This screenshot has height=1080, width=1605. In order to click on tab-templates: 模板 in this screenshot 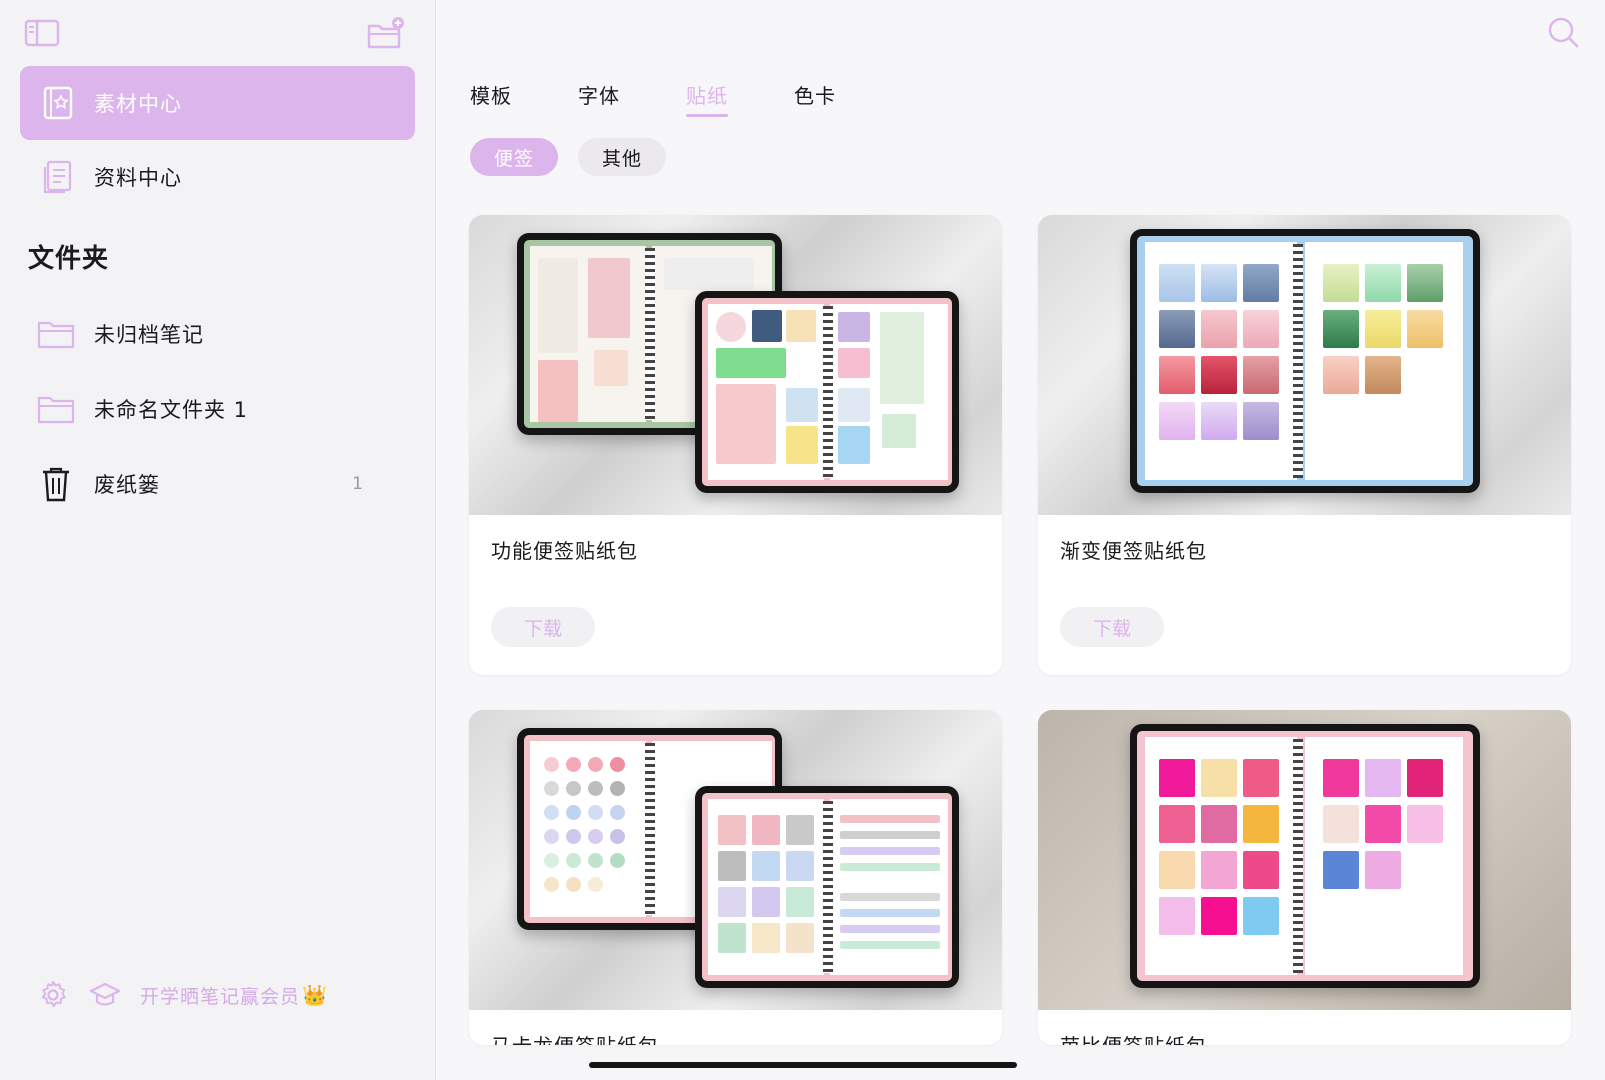, I will do `click(491, 98)`.